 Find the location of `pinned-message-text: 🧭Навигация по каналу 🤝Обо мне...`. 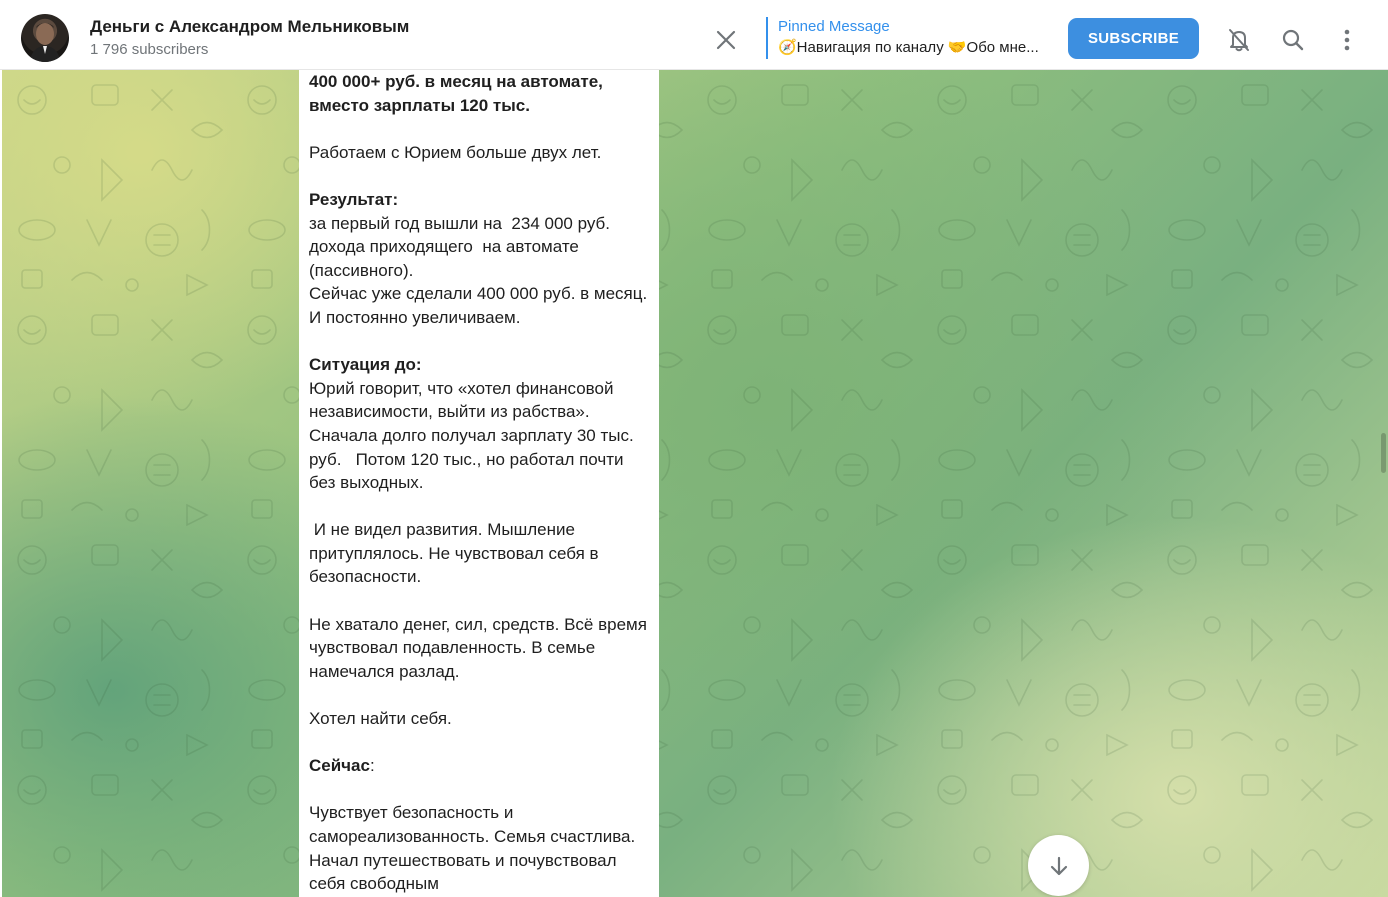

pinned-message-text: 🧭Навигация по каналу 🤝Обо мне... is located at coordinates (908, 47).